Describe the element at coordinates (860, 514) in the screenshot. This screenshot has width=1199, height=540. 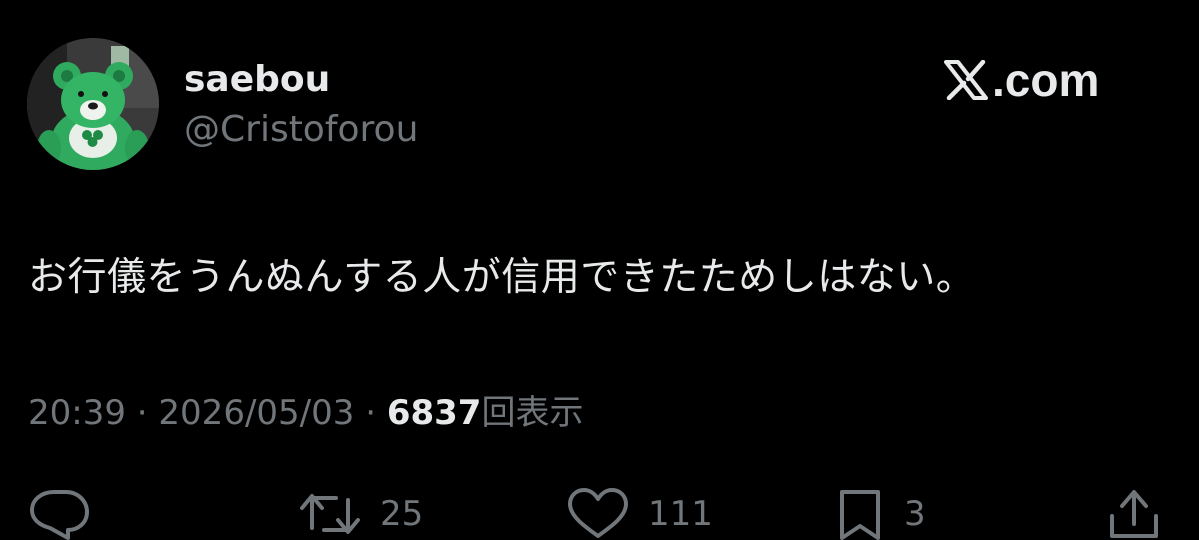
I see `bookmark-icon` at that location.